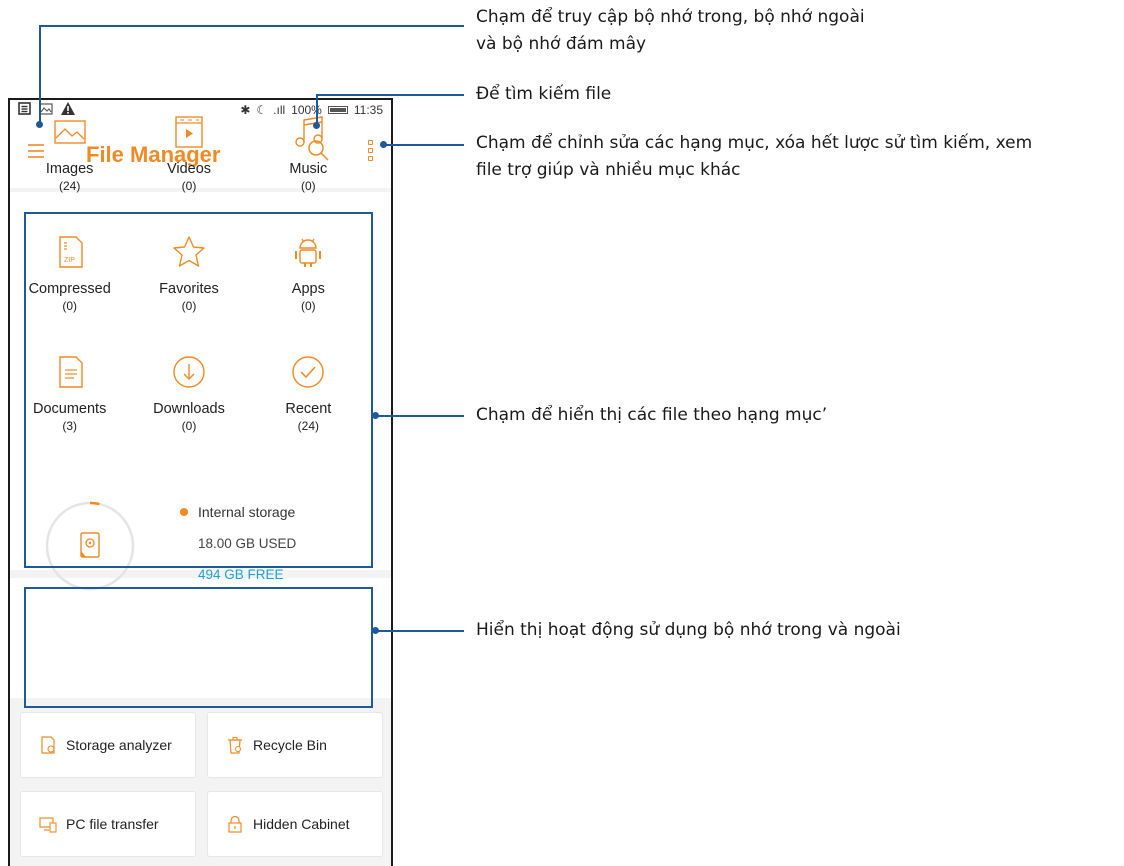 The image size is (1124, 866). What do you see at coordinates (235, 745) in the screenshot?
I see `recycle-bin-icon` at bounding box center [235, 745].